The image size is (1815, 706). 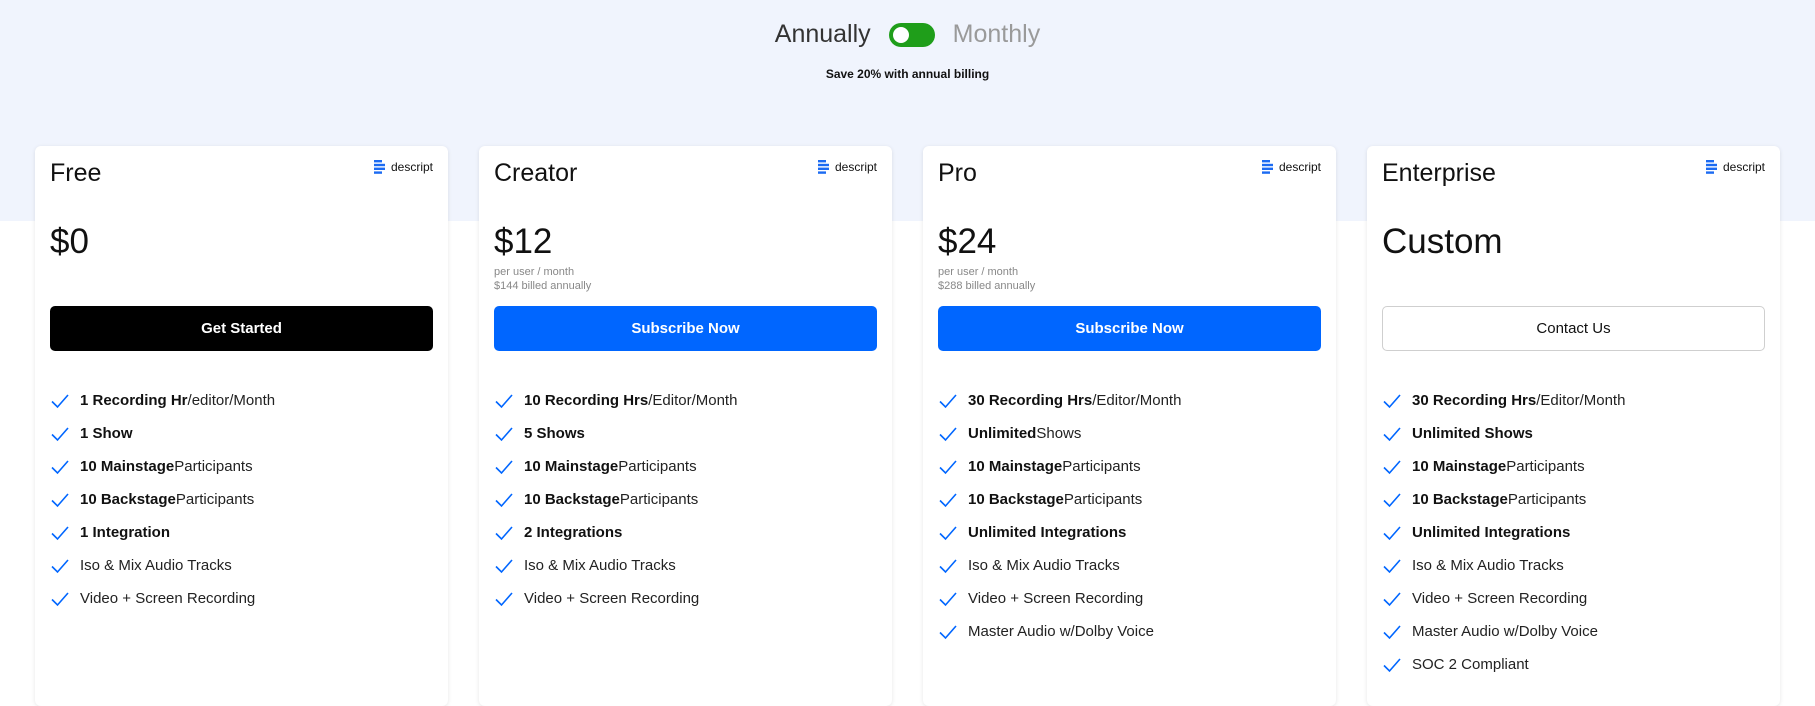 I want to click on get-started-button: Get Started, so click(x=241, y=328).